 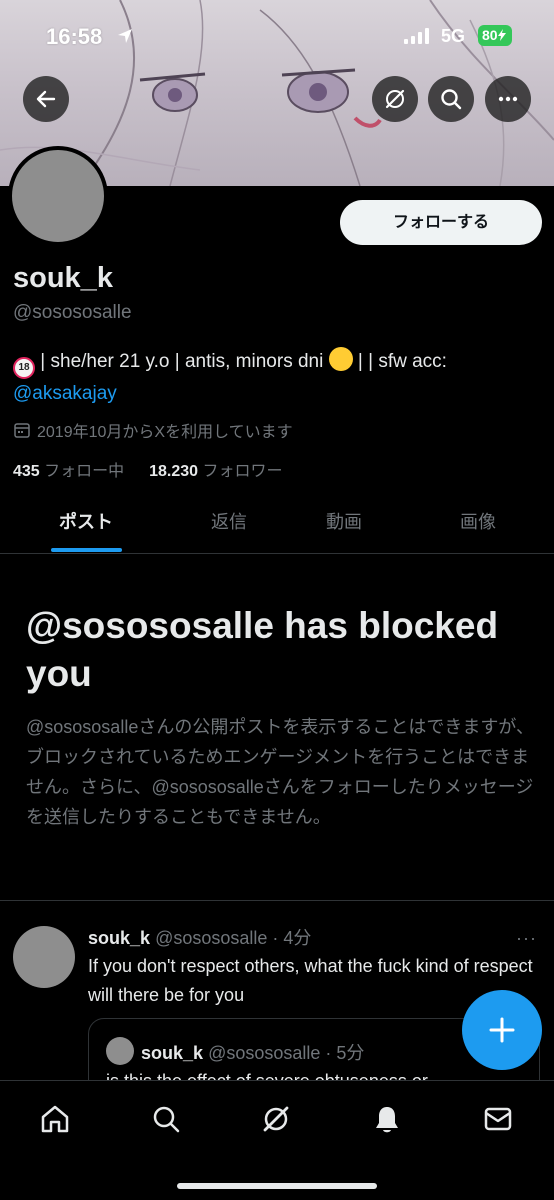 What do you see at coordinates (84, 471) in the screenshot?
I see `following-label: フォロー中` at bounding box center [84, 471].